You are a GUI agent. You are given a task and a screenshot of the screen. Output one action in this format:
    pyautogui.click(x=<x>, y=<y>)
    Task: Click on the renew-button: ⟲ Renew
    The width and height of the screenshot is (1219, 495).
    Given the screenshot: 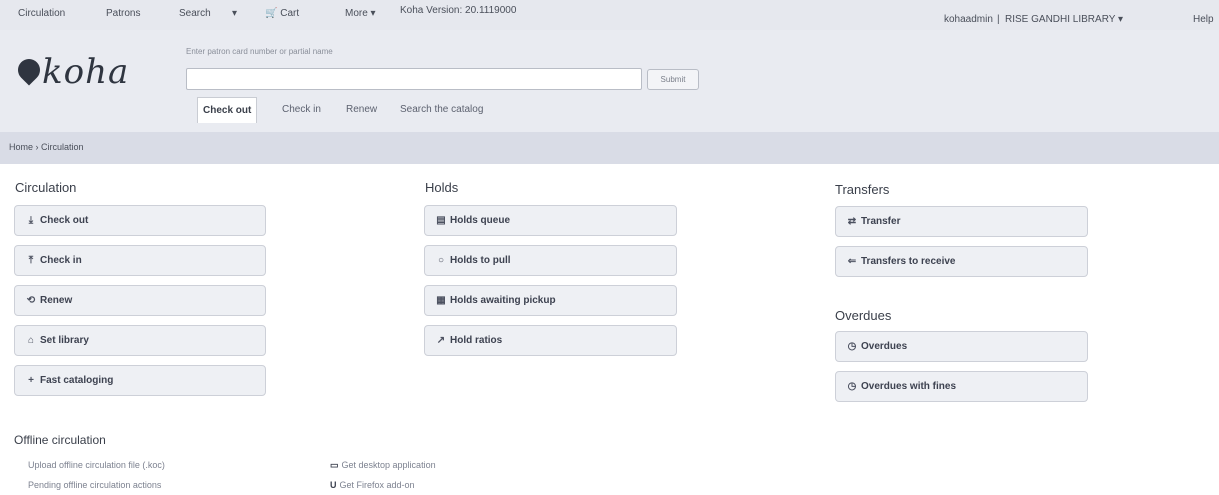 What is the action you would take?
    pyautogui.click(x=140, y=300)
    